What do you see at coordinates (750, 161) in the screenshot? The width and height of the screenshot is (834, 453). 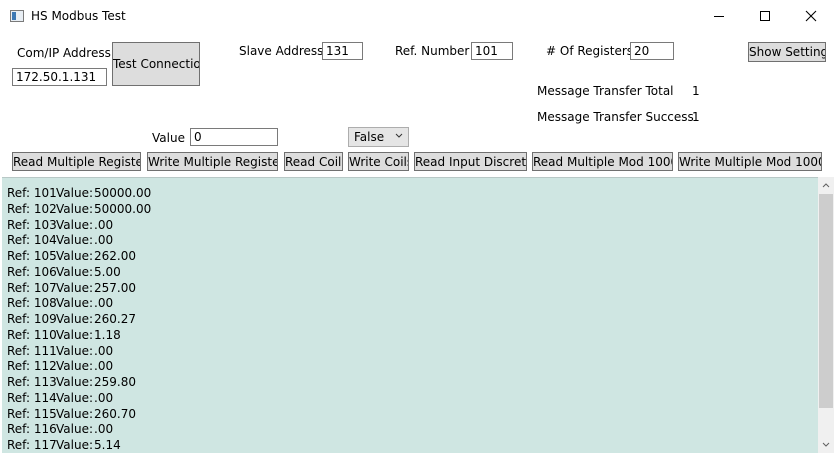 I see `write-multiple-mod-10000-button: Write Multiple Mod 10000` at bounding box center [750, 161].